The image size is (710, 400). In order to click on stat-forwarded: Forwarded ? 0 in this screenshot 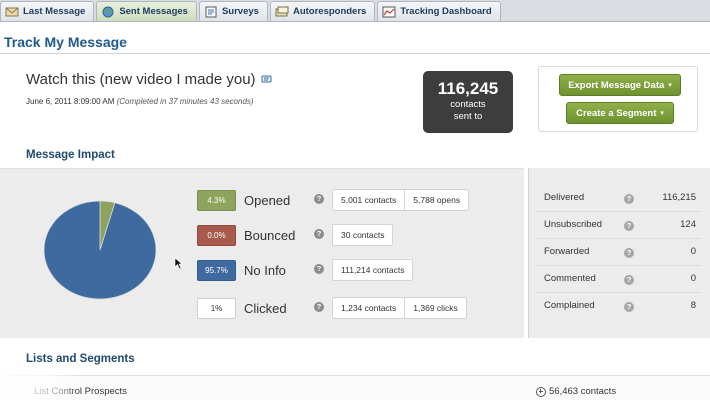, I will do `click(620, 253)`.